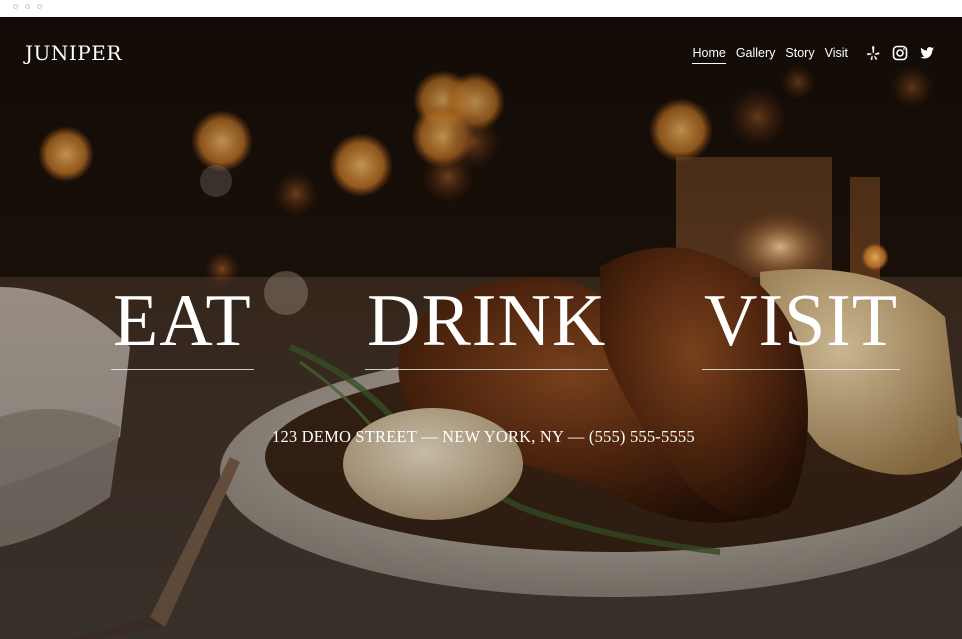 The height and width of the screenshot is (639, 962). I want to click on nav-story-link: Story, so click(799, 55).